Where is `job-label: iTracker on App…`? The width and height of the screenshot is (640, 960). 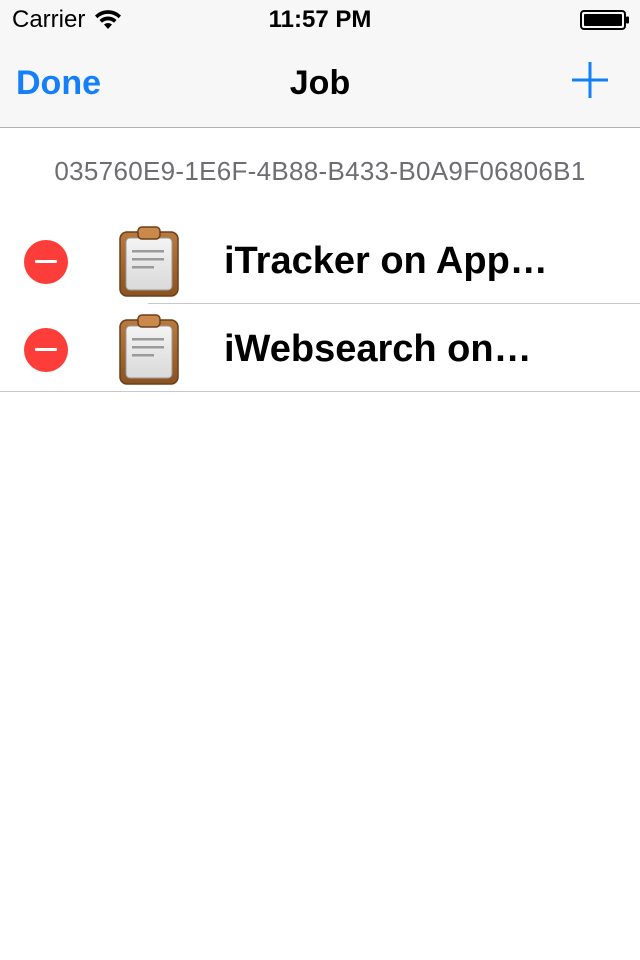 job-label: iTracker on App… is located at coordinates (386, 261).